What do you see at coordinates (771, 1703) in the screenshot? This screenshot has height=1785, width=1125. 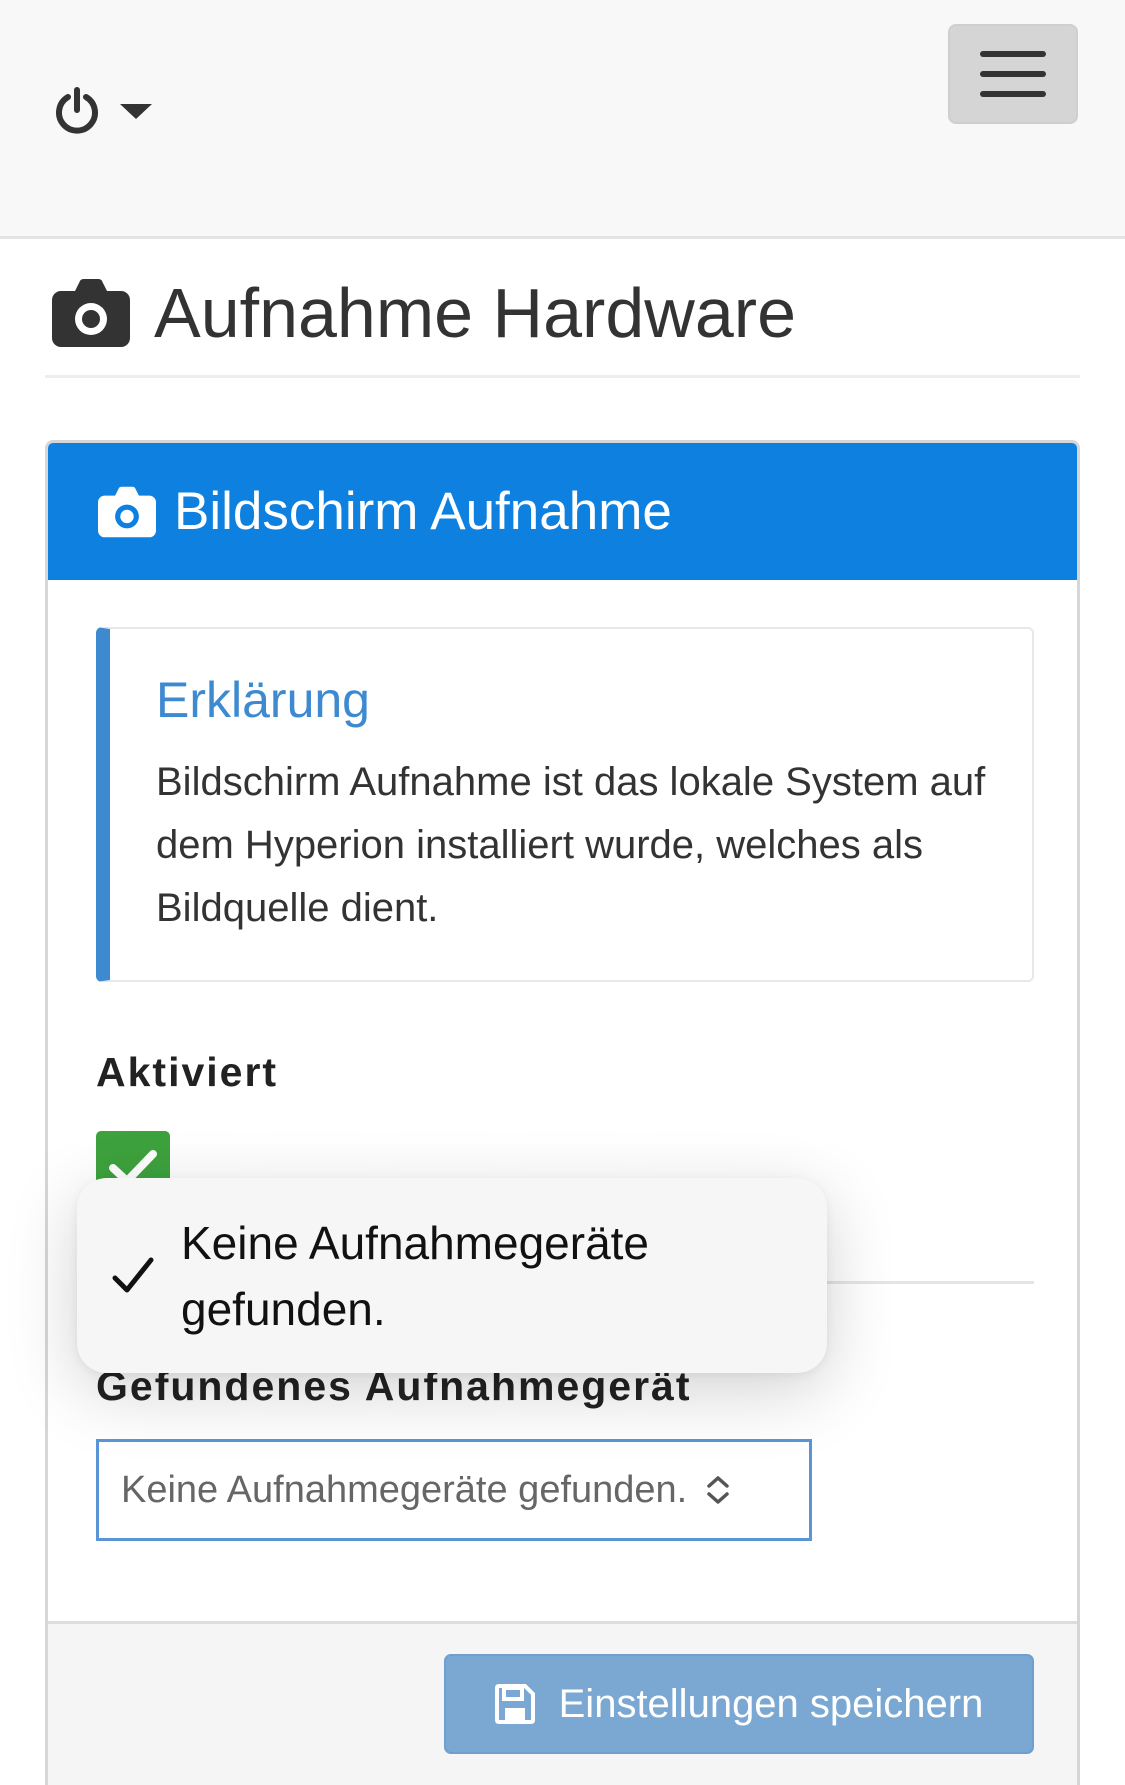 I see `save-settings-label: Einstellungen speichern` at bounding box center [771, 1703].